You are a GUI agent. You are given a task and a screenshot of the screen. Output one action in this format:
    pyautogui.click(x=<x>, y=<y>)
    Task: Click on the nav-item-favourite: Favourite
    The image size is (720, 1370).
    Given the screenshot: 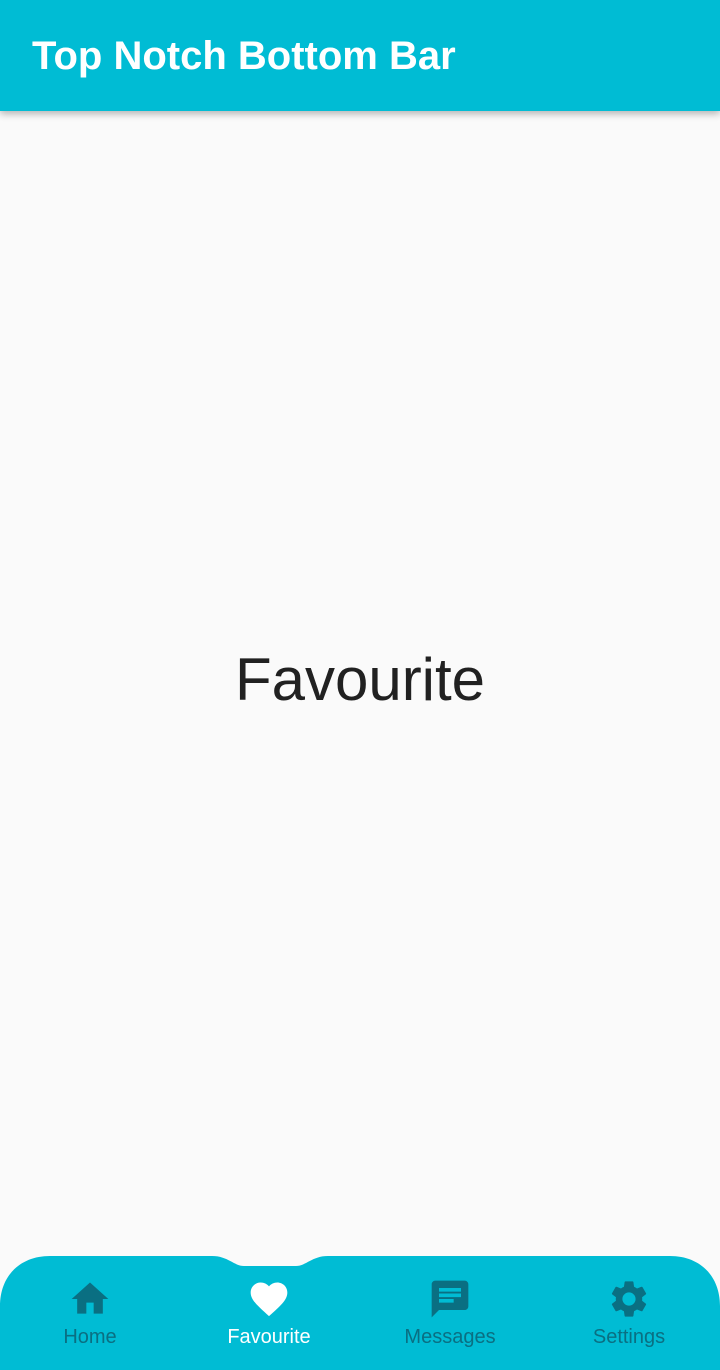 What is the action you would take?
    pyautogui.click(x=269, y=1313)
    